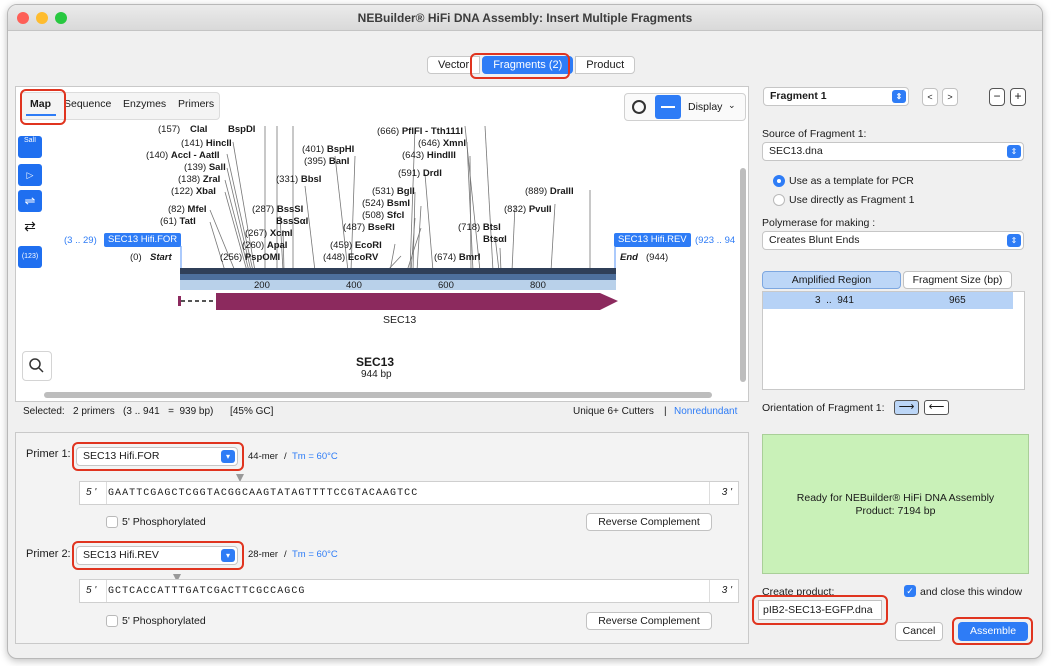 This screenshot has height=666, width=1051. Describe the element at coordinates (705, 411) in the screenshot. I see `nonredundant-link: Nonredundant` at that location.